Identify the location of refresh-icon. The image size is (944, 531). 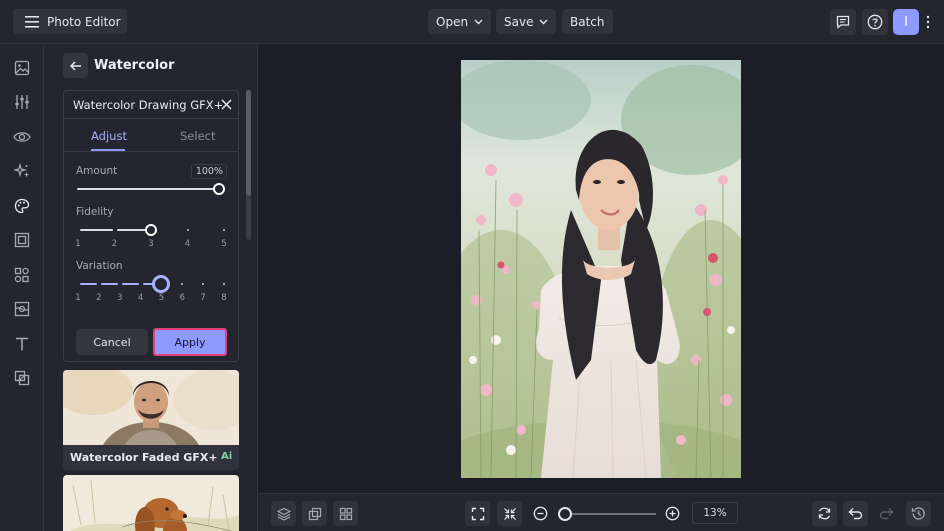
(824, 513).